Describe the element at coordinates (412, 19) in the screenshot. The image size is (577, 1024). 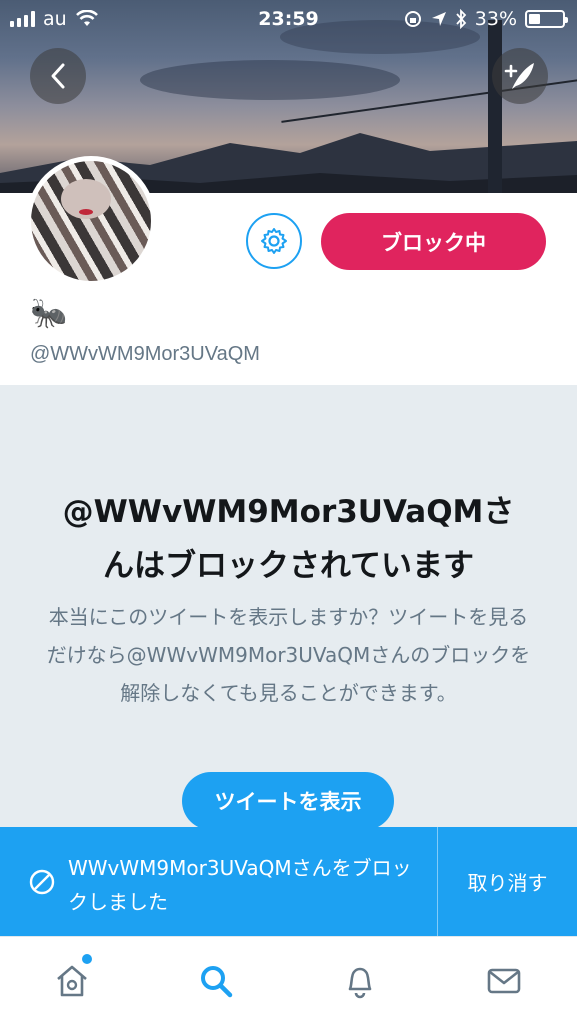
I see `rotation-lock-icon` at that location.